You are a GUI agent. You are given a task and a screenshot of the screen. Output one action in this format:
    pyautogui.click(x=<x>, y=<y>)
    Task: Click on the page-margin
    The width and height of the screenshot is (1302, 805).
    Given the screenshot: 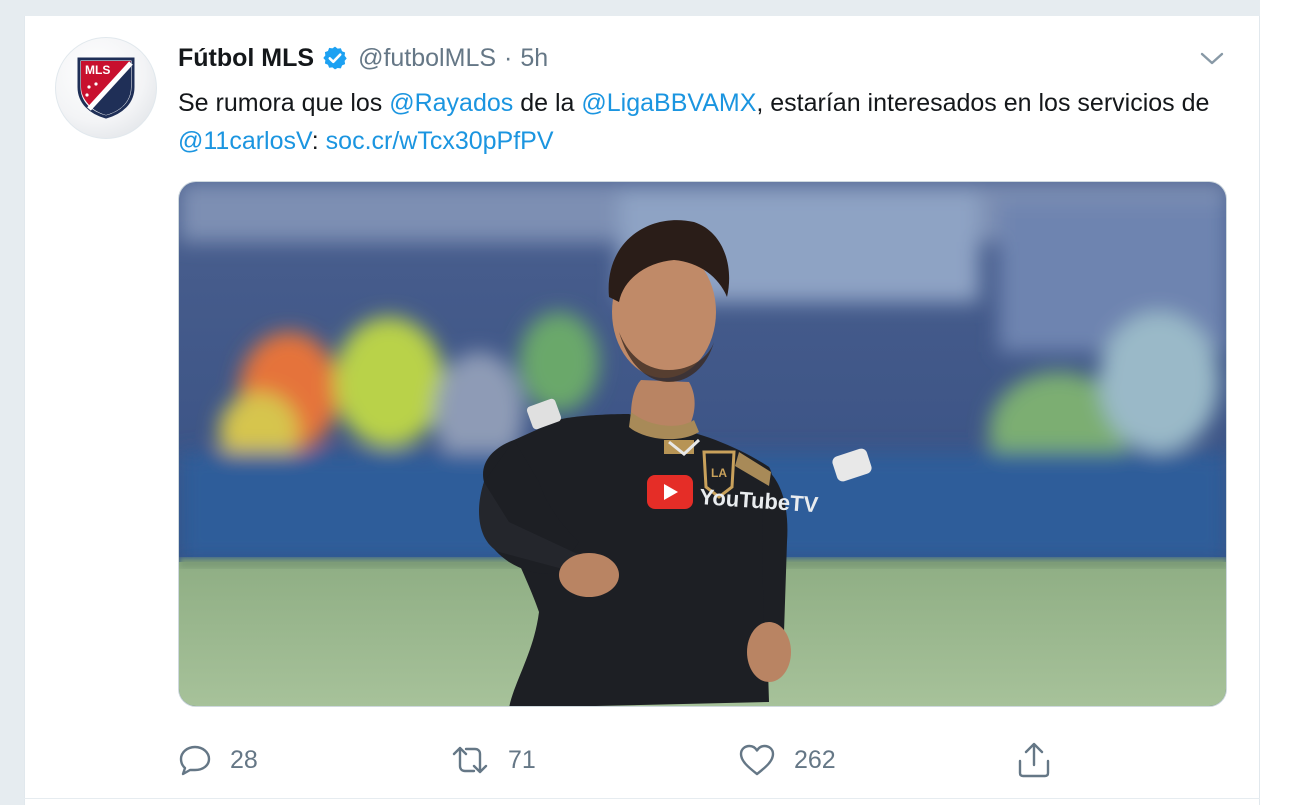 What is the action you would take?
    pyautogui.click(x=1281, y=402)
    